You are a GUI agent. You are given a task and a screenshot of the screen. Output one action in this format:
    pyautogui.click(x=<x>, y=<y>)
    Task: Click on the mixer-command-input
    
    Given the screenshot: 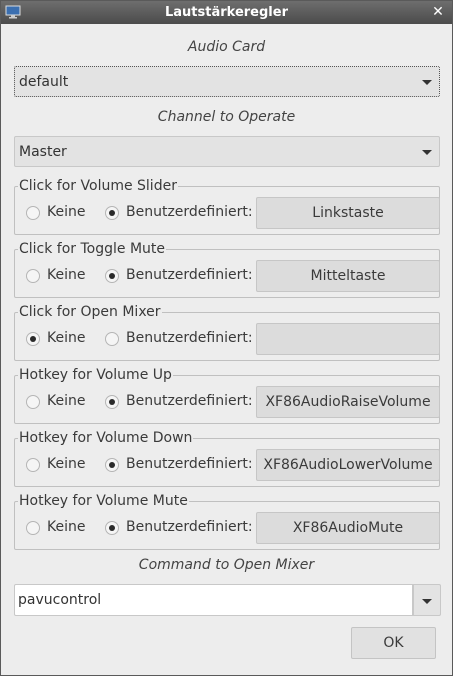 What is the action you would take?
    pyautogui.click(x=213, y=600)
    